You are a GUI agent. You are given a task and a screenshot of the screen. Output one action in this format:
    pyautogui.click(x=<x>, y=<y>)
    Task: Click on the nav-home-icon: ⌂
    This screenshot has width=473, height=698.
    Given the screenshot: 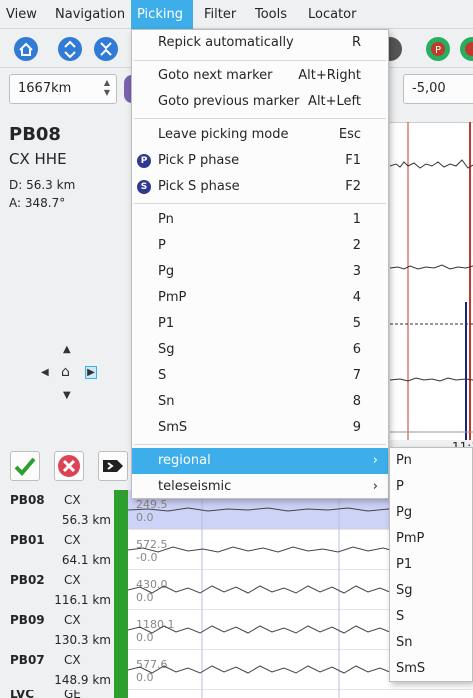 What is the action you would take?
    pyautogui.click(x=65, y=372)
    